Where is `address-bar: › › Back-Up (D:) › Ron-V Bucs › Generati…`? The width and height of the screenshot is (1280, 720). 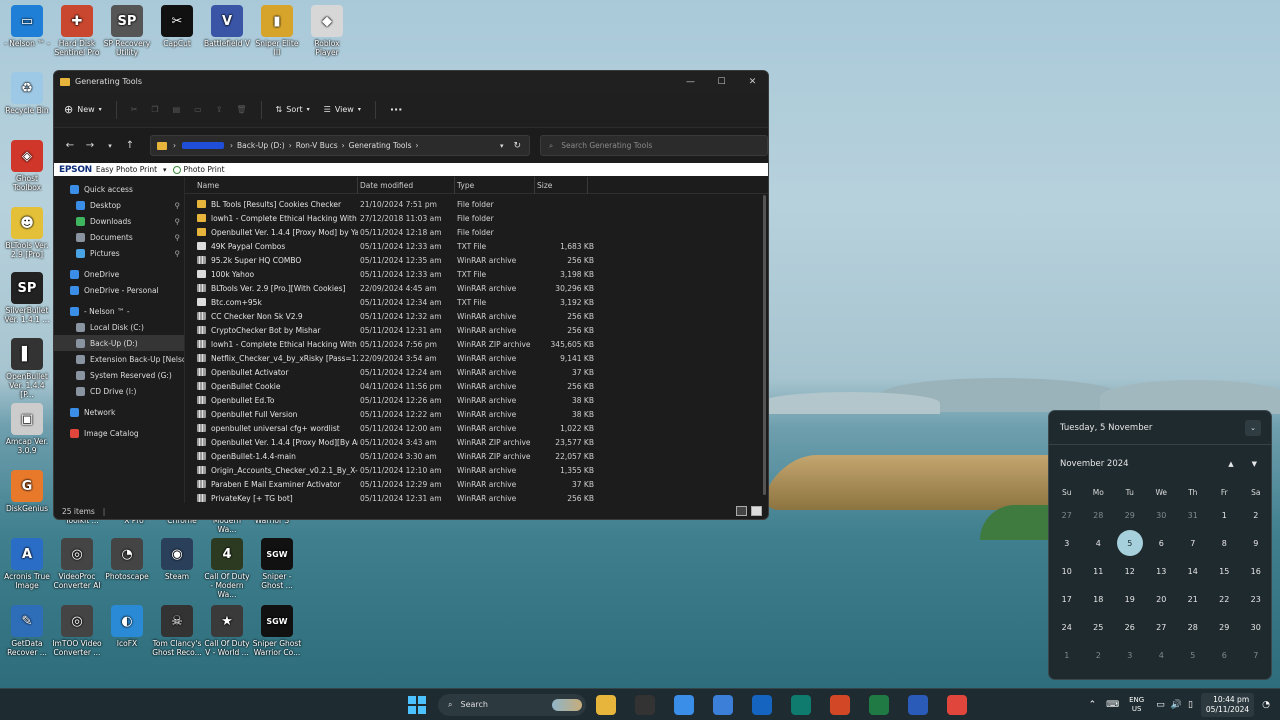 address-bar: › › Back-Up (D:) › Ron-V Bucs › Generati… is located at coordinates (340, 145).